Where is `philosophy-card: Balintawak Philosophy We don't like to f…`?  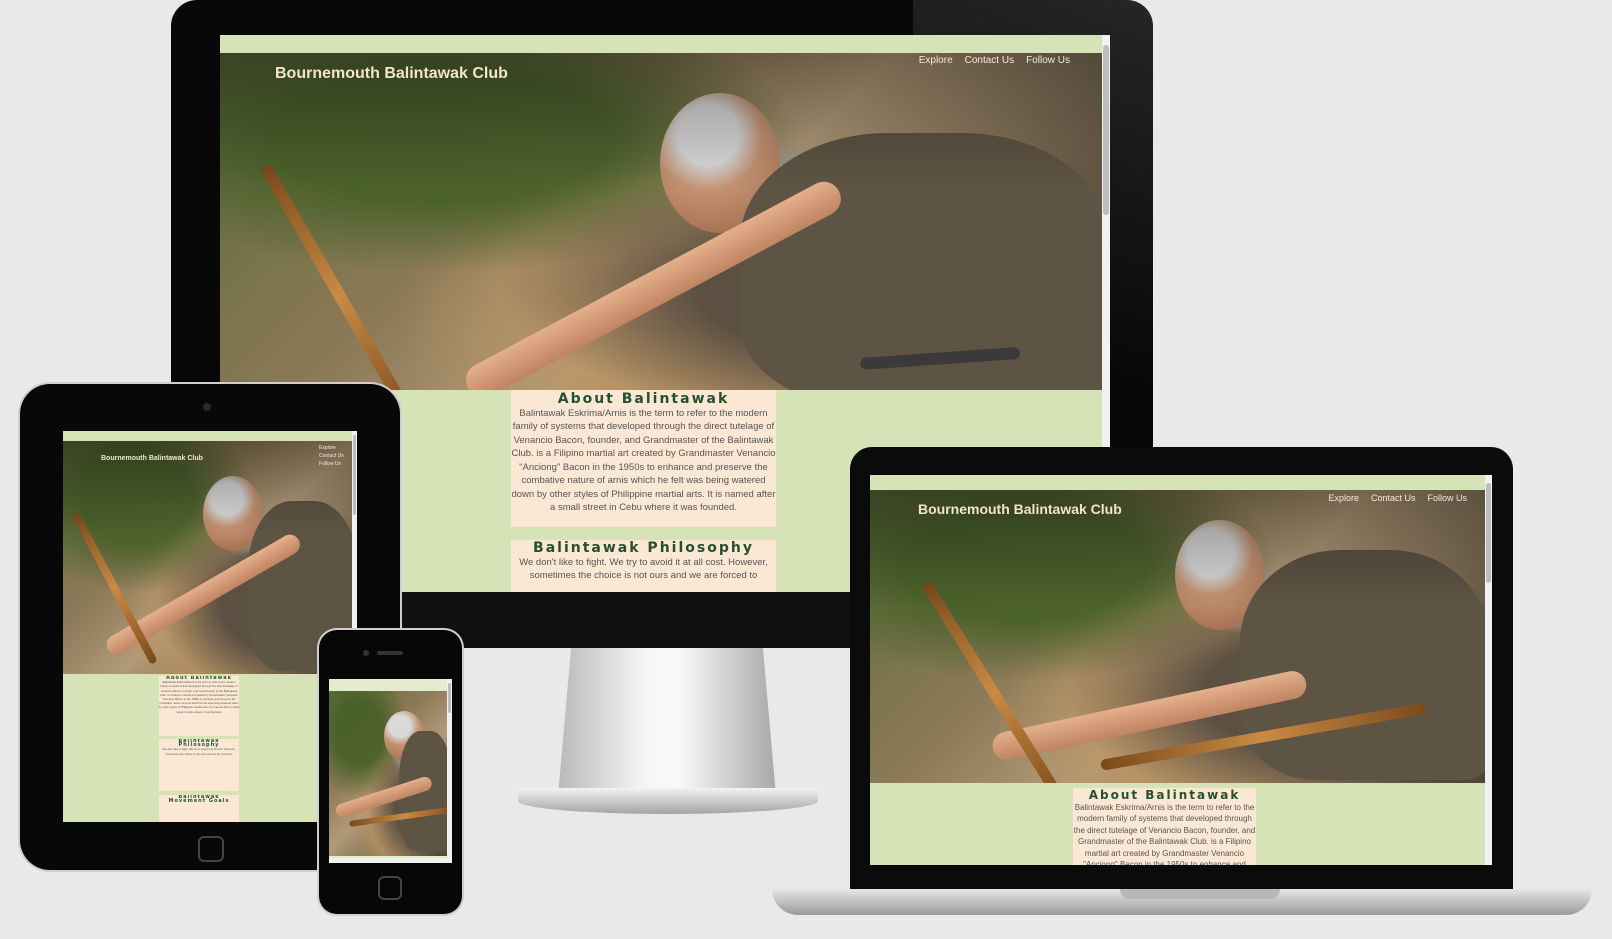 philosophy-card: Balintawak Philosophy We don't like to f… is located at coordinates (643, 566).